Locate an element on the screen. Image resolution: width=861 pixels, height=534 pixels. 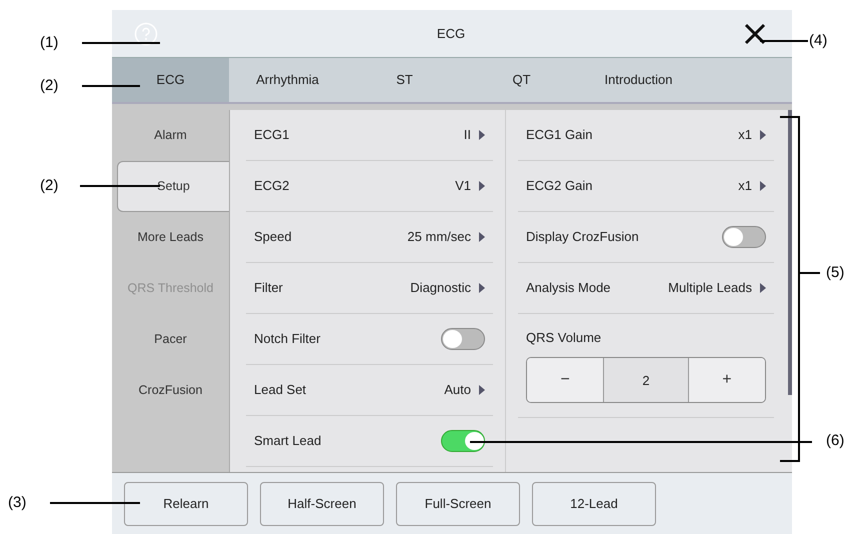
action-button: Full-Screen is located at coordinates (458, 504).